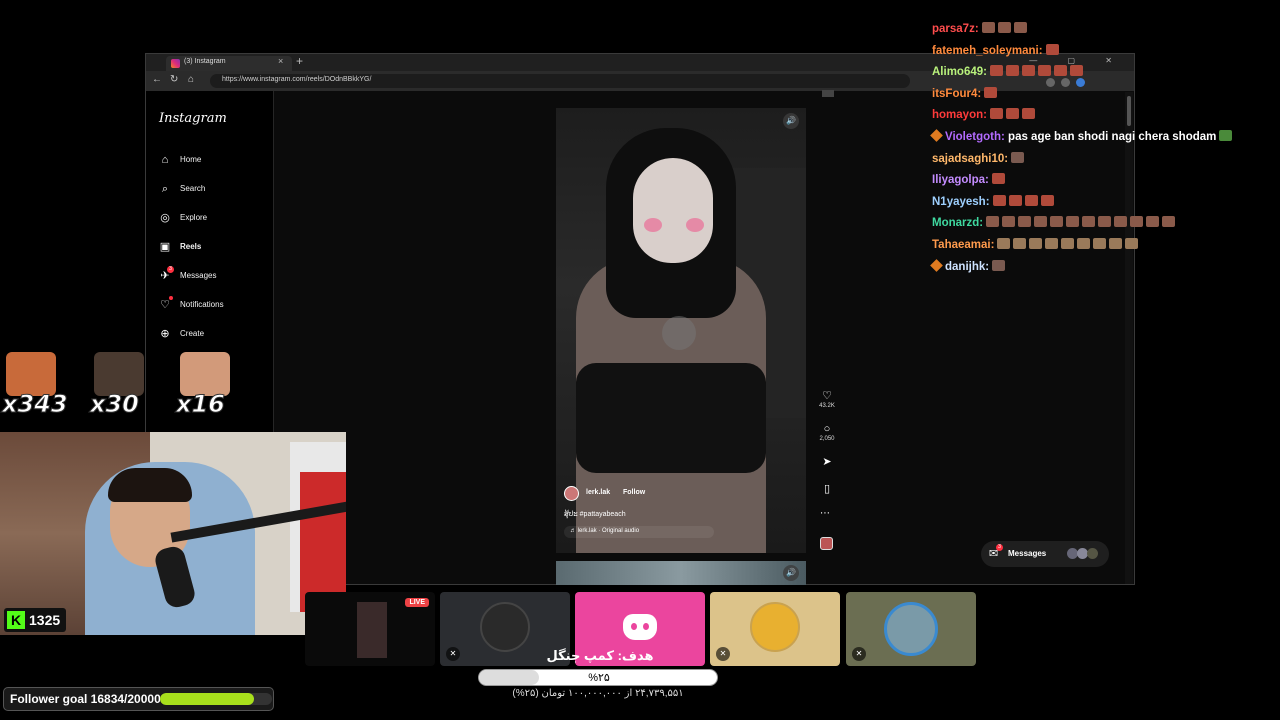 This screenshot has width=1280, height=720. Describe the element at coordinates (827, 462) in the screenshot. I see `share-button: ➤` at that location.